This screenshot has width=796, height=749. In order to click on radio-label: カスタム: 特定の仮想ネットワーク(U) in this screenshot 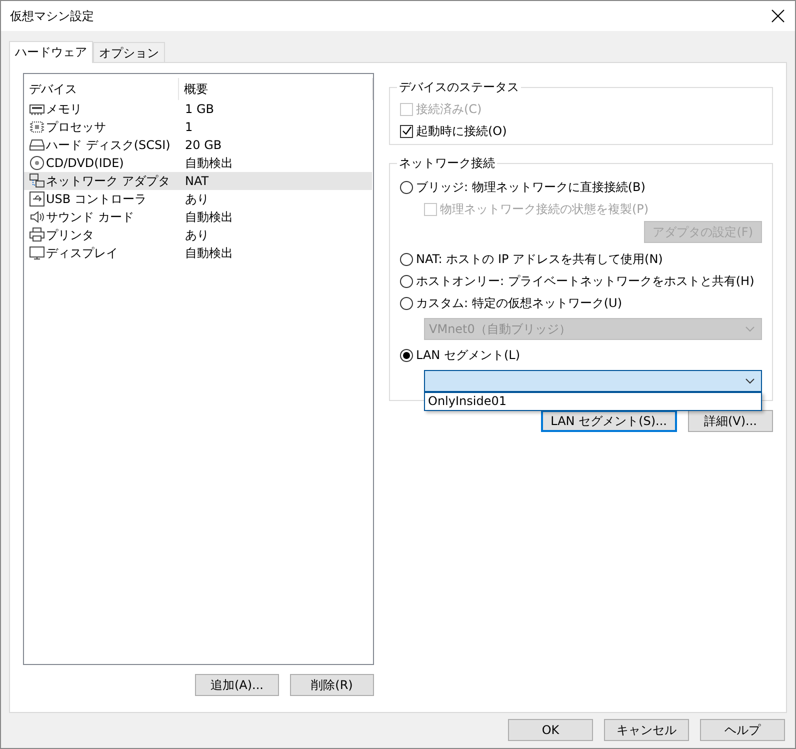, I will do `click(519, 303)`.